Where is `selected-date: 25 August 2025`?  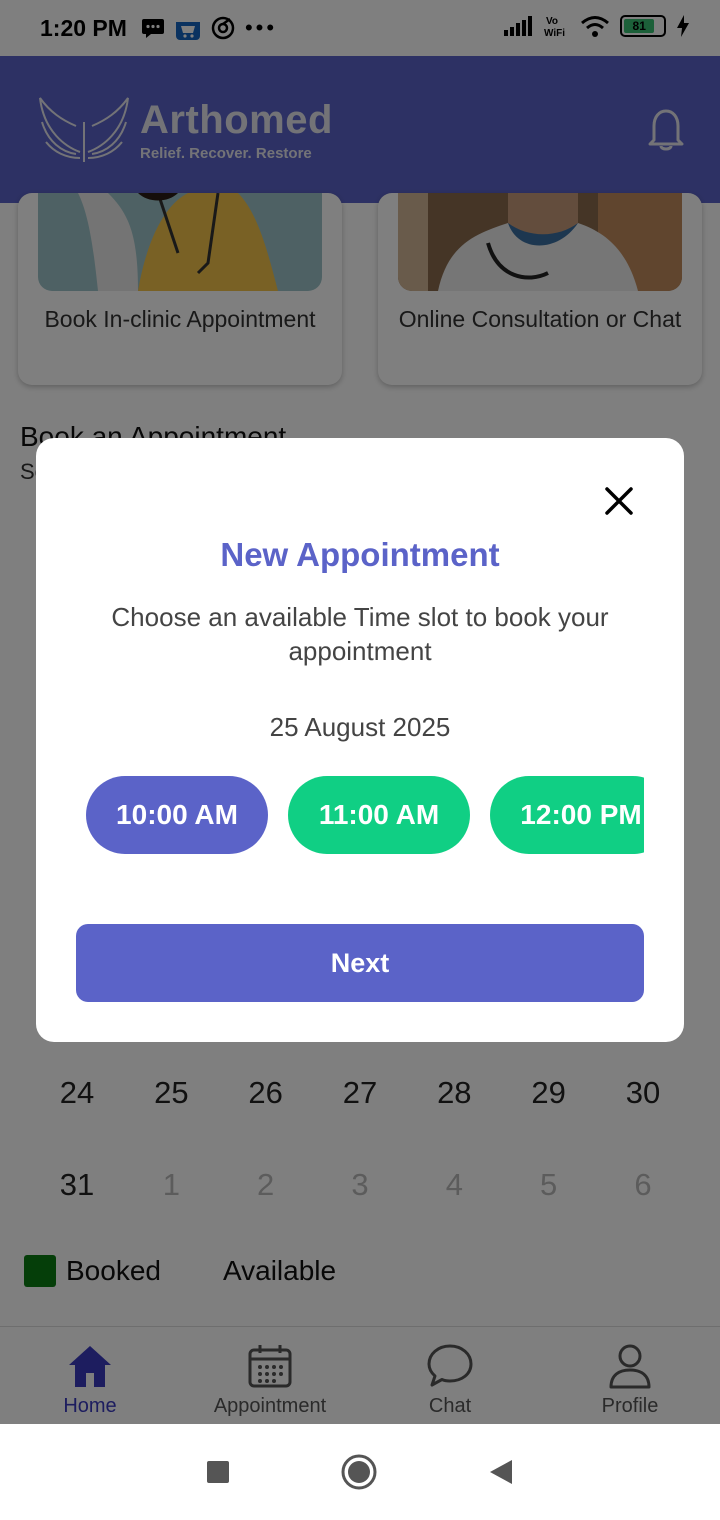 selected-date: 25 August 2025 is located at coordinates (360, 727).